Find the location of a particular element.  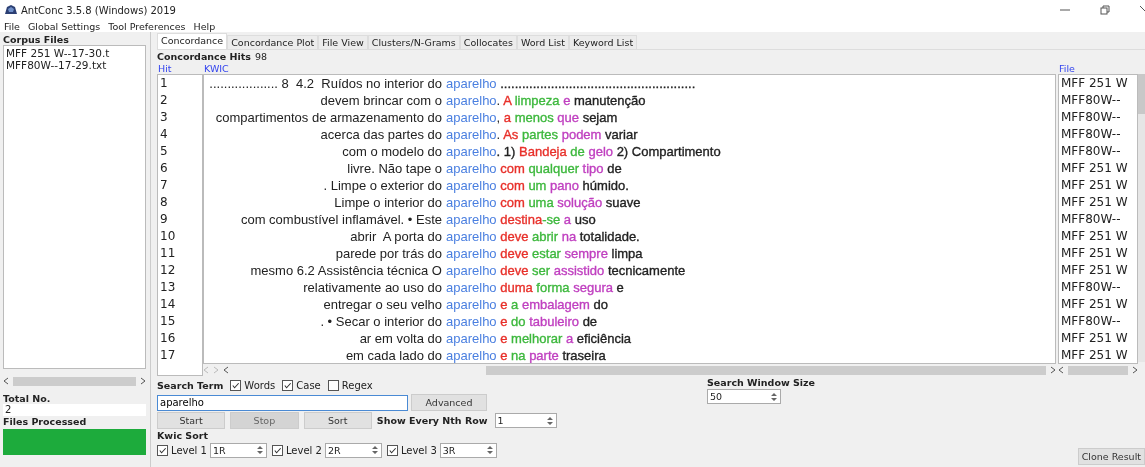

vertical-scrollbar is located at coordinates (1141, 218).